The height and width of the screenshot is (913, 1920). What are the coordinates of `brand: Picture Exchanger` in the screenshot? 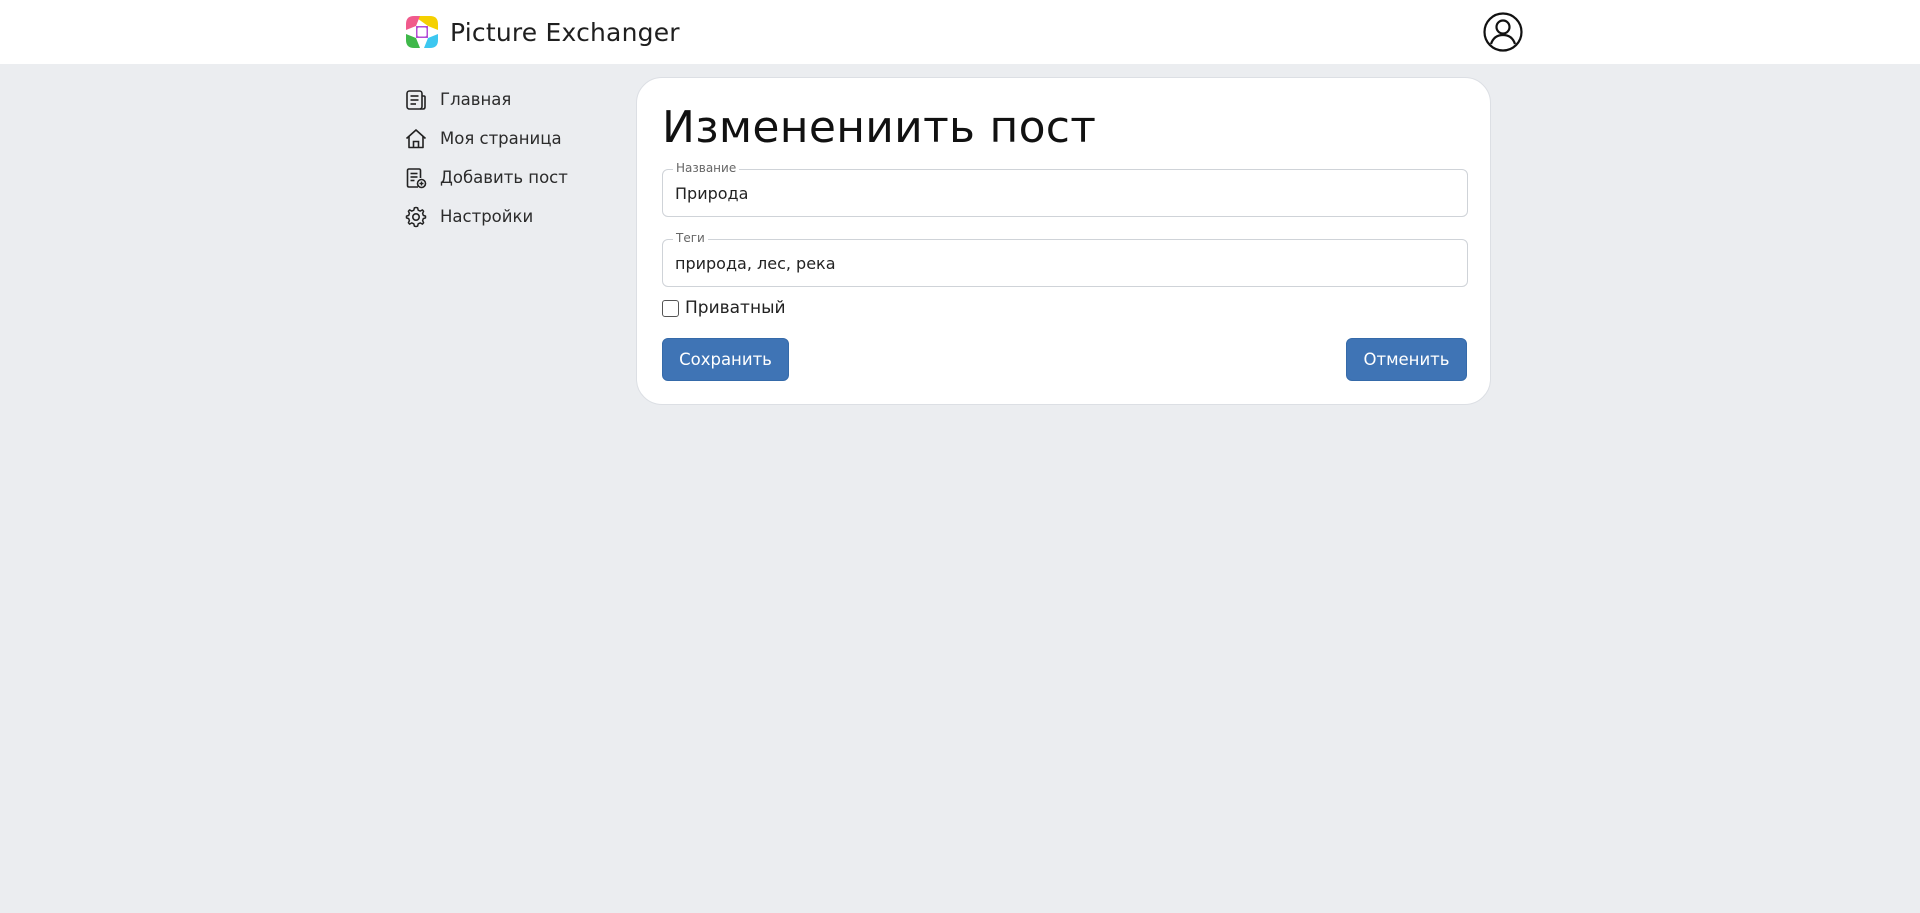 It's located at (543, 32).